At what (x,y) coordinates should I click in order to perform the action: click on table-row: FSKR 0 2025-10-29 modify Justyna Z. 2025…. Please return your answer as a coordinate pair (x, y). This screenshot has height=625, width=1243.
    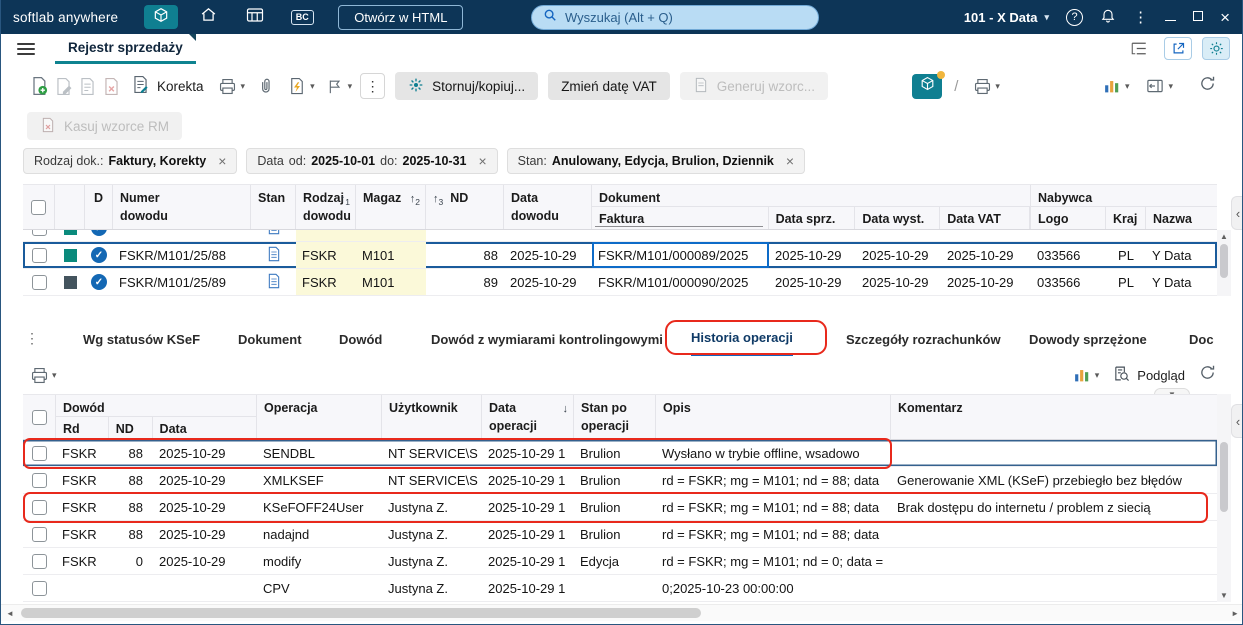
    Looking at the image, I should click on (620, 561).